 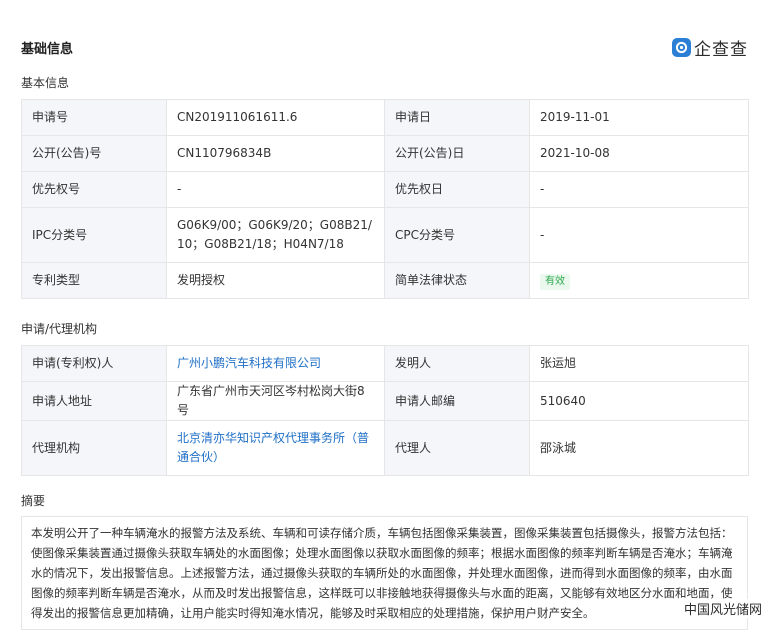 I want to click on agent-label: 代理人, so click(x=457, y=448).